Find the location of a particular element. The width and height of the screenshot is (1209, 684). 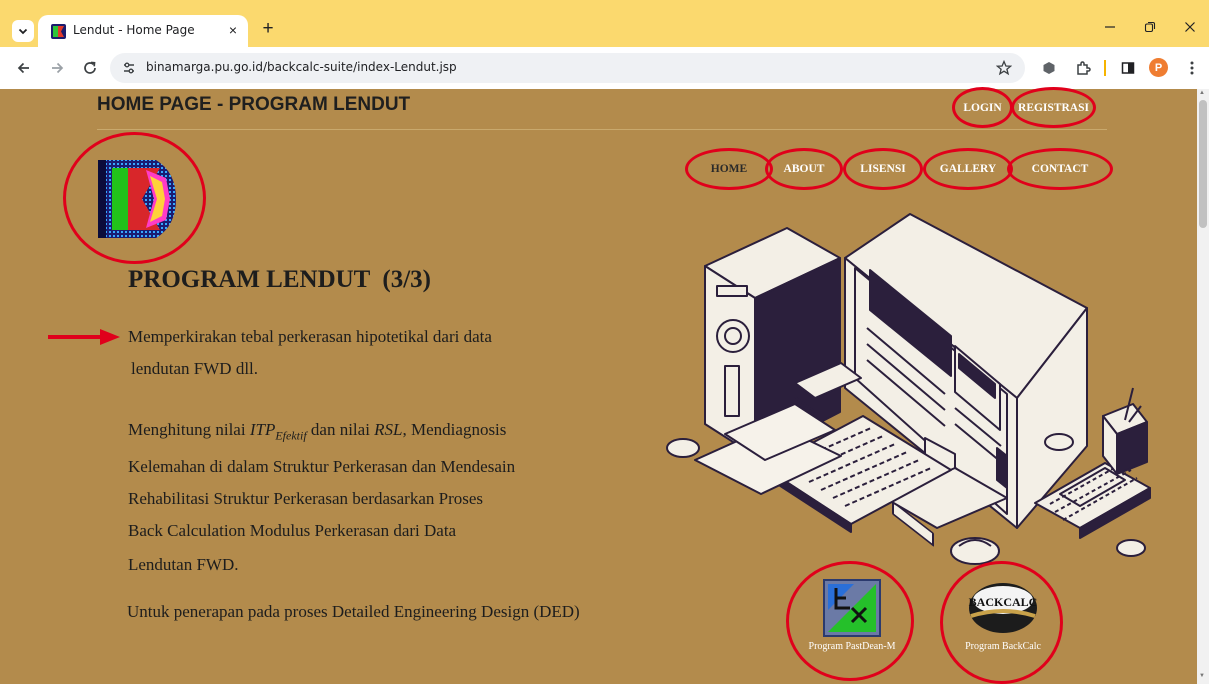

reload-button is located at coordinates (90, 68).